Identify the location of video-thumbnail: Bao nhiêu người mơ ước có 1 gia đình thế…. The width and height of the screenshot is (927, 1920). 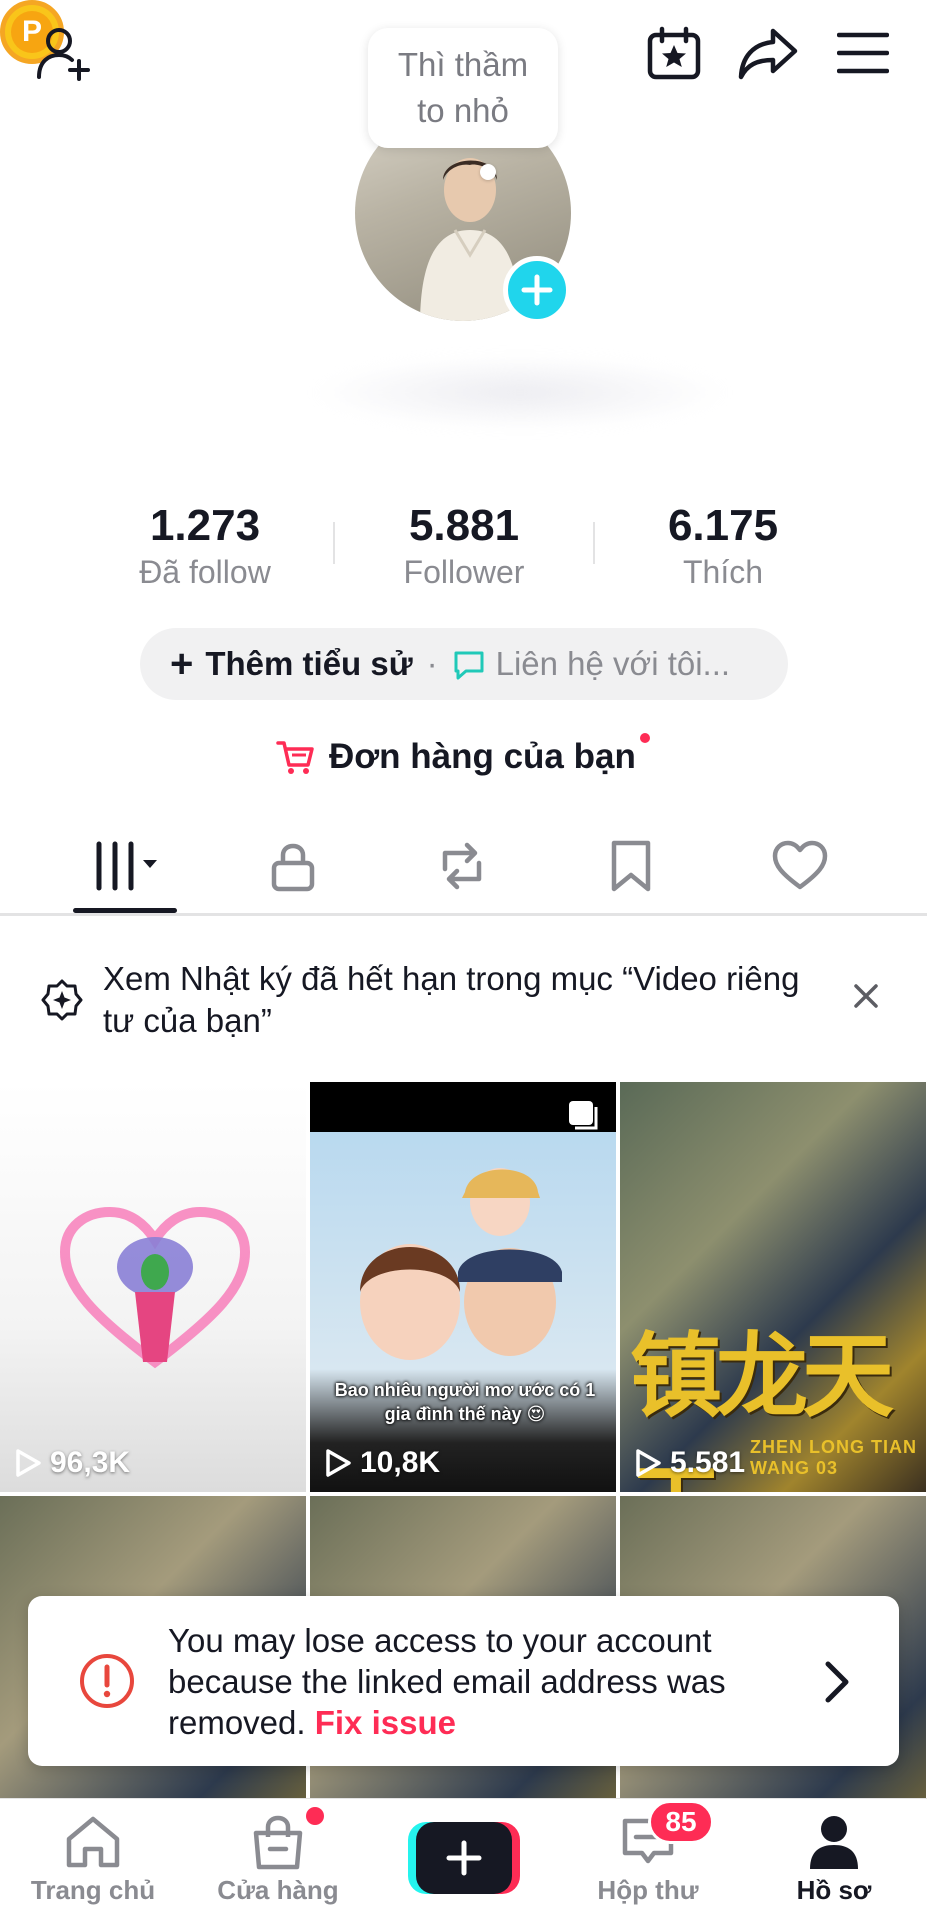
(463, 1287).